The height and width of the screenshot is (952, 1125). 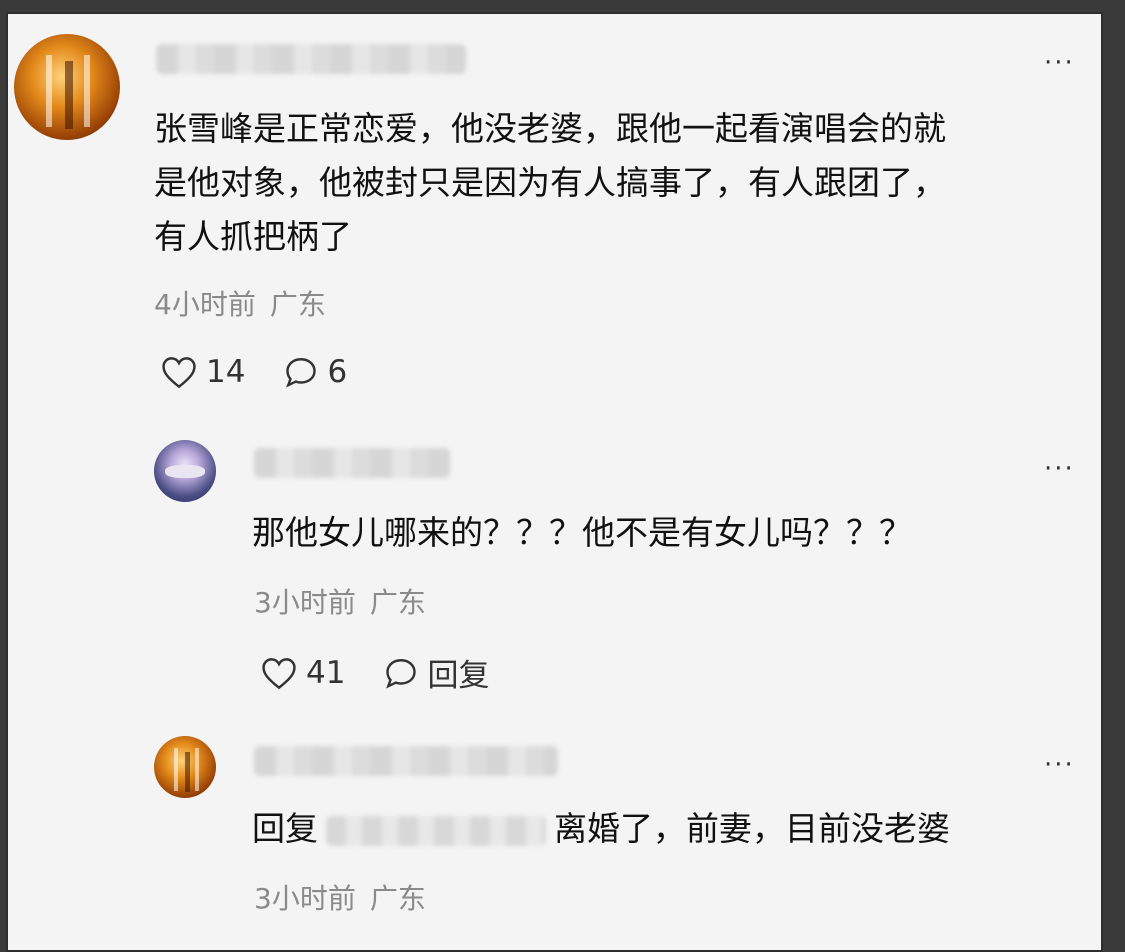 What do you see at coordinates (272, 372) in the screenshot?
I see `comment-actions: 14 6` at bounding box center [272, 372].